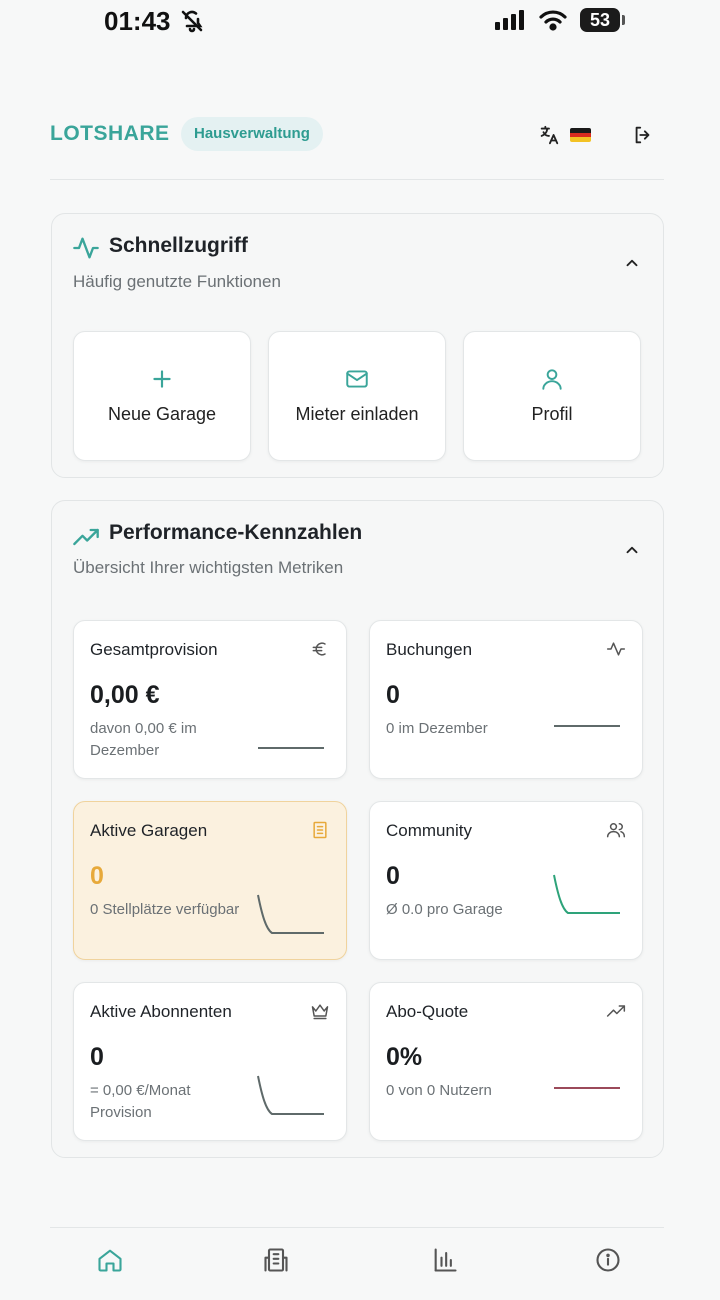  I want to click on metric-note: = 0,00 €/Monat Provision, so click(140, 1101).